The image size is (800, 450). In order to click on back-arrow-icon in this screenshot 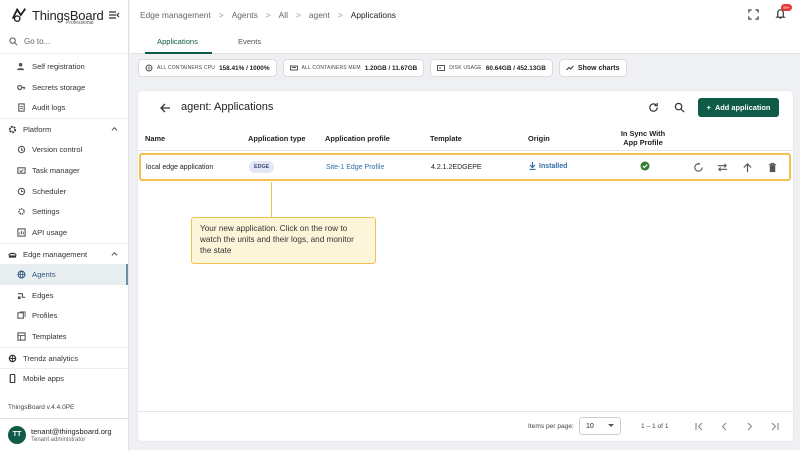, I will do `click(165, 108)`.